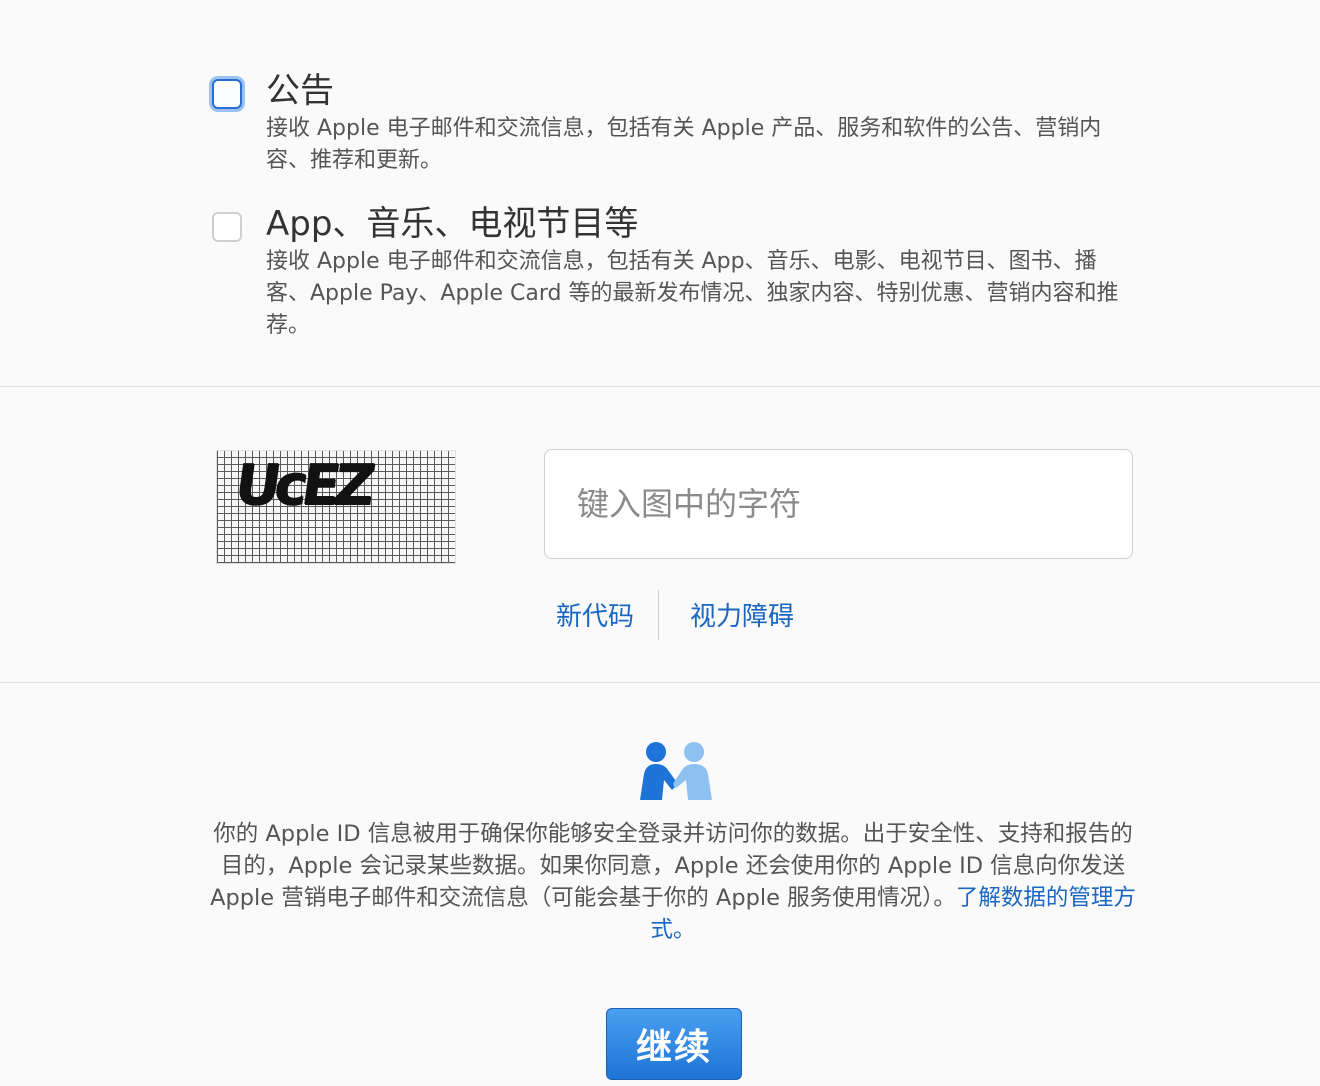 The image size is (1320, 1086). What do you see at coordinates (658, 615) in the screenshot?
I see `captcha-link-separator` at bounding box center [658, 615].